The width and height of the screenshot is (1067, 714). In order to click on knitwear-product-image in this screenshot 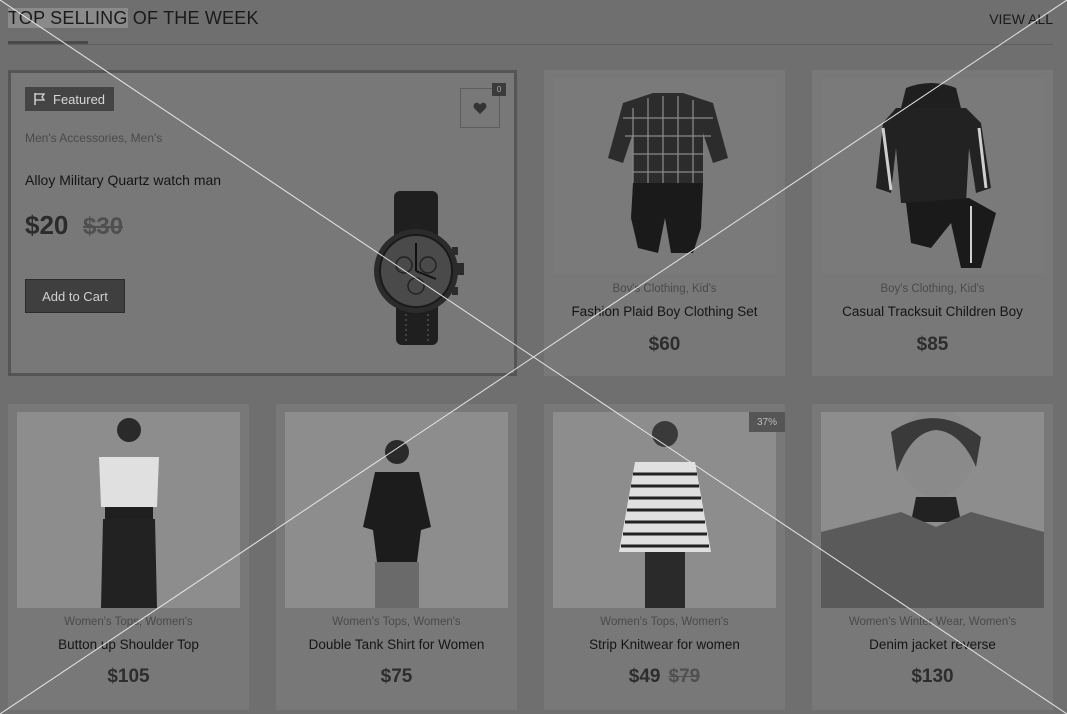, I will do `click(664, 510)`.